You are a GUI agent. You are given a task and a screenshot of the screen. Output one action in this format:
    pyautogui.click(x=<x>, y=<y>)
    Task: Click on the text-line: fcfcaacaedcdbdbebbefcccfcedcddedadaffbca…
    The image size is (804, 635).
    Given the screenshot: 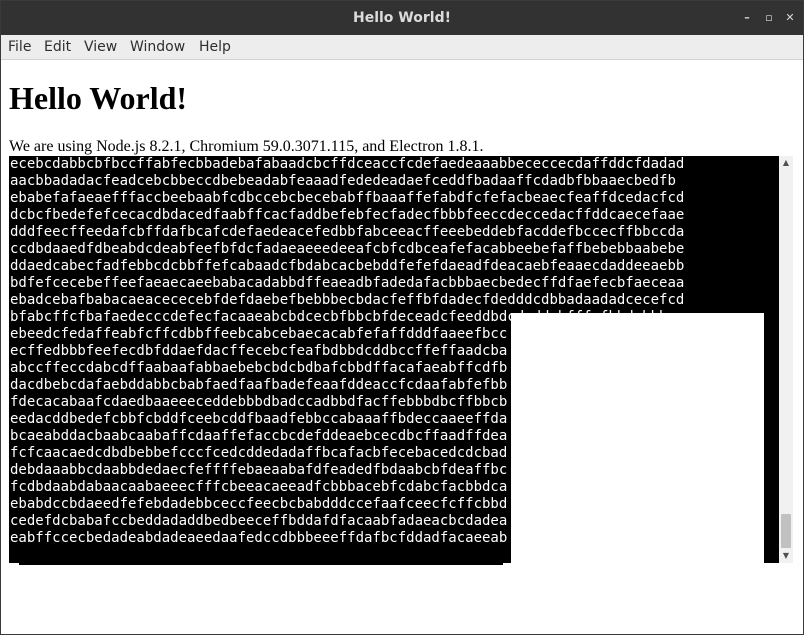 What is the action you would take?
    pyautogui.click(x=259, y=453)
    